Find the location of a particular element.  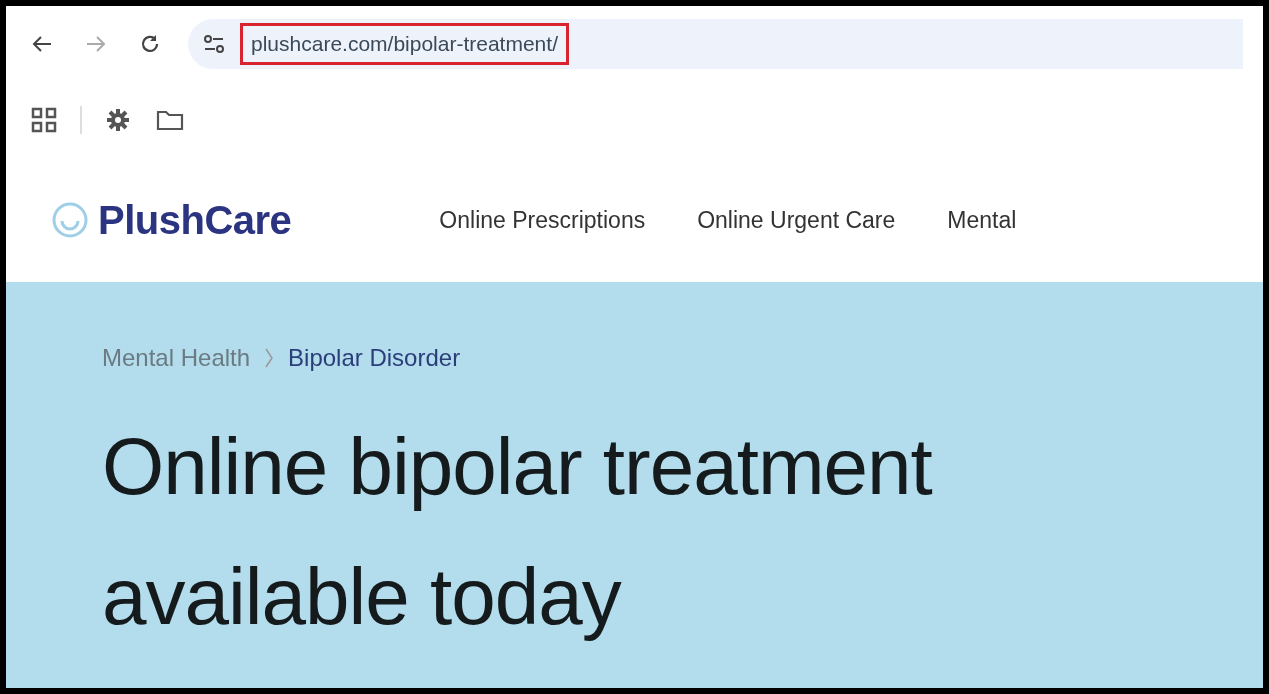

address-bar: plushcare.com/bipolar-treatment/ is located at coordinates (715, 44).